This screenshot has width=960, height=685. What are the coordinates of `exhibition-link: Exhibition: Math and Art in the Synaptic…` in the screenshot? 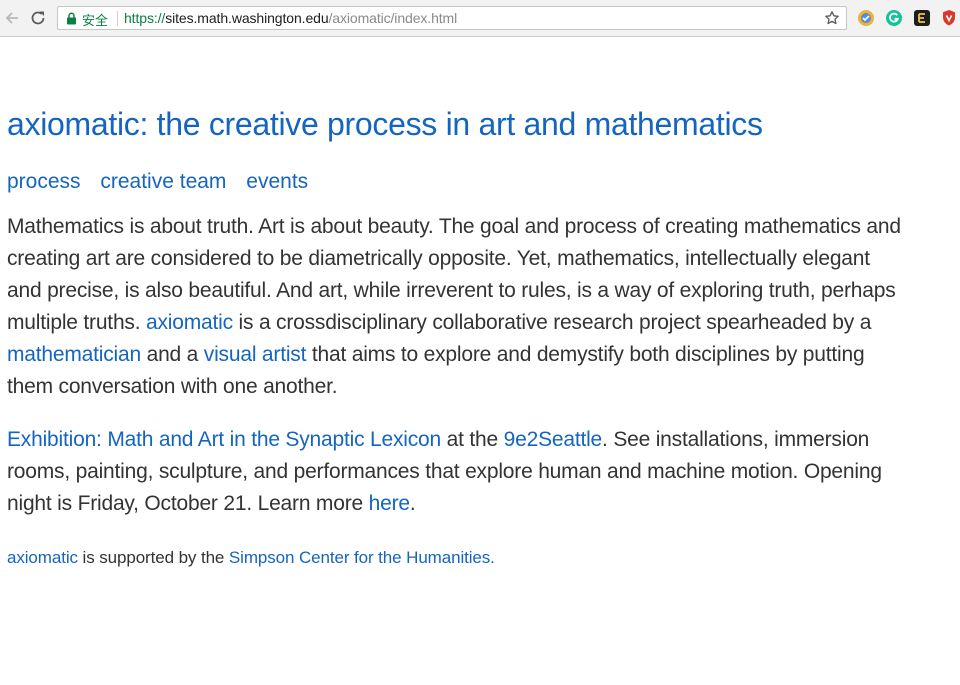 It's located at (224, 439).